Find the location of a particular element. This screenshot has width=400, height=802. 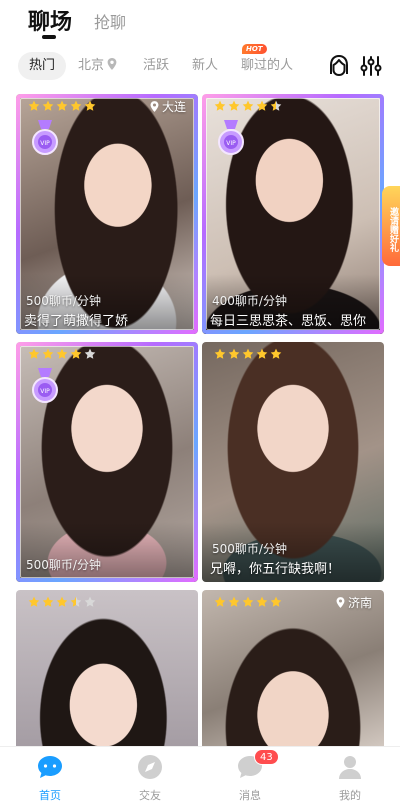

host-location-text: 大连 is located at coordinates (173, 107).